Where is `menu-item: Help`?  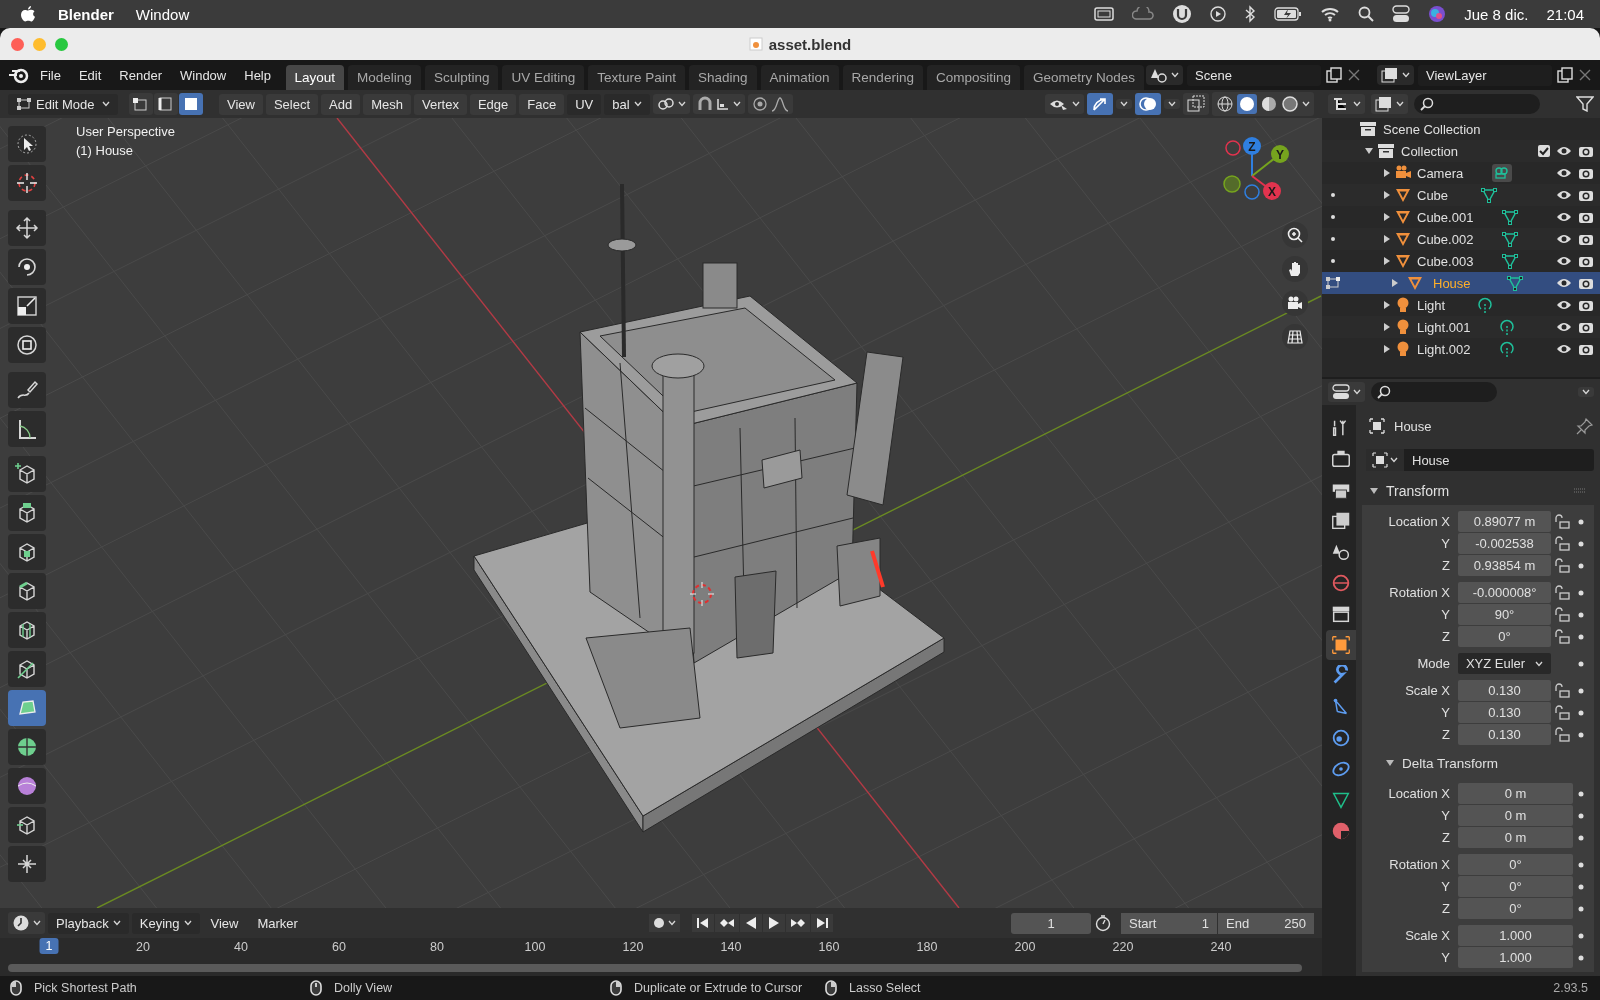 menu-item: Help is located at coordinates (257, 75).